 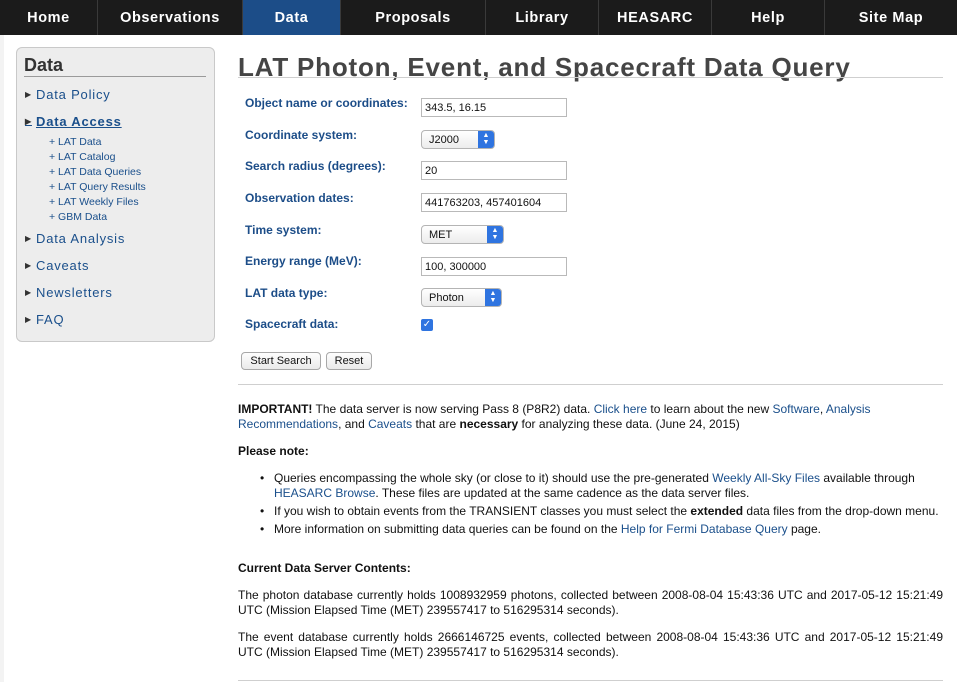 What do you see at coordinates (390, 424) in the screenshot?
I see `caveats-link: Caveats` at bounding box center [390, 424].